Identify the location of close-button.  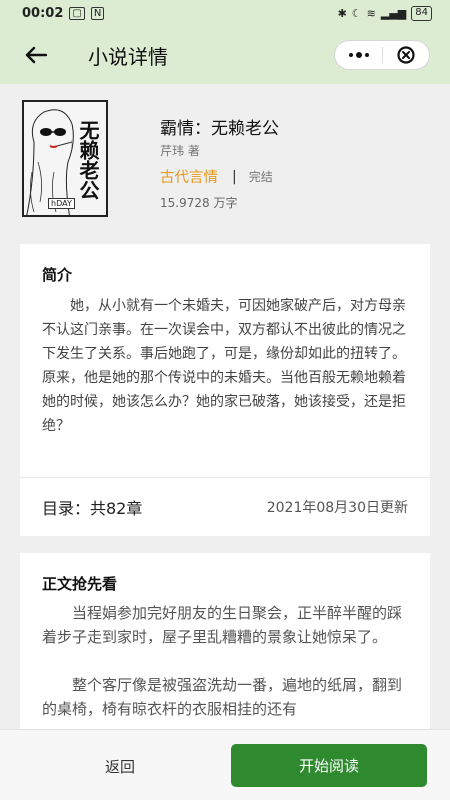
(406, 55).